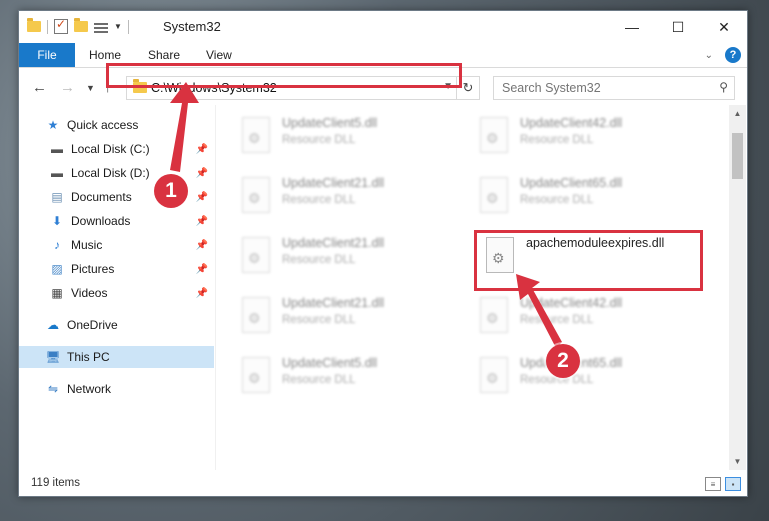 This screenshot has height=521, width=769. Describe the element at coordinates (563, 361) in the screenshot. I see `step-2-callout: 2` at that location.